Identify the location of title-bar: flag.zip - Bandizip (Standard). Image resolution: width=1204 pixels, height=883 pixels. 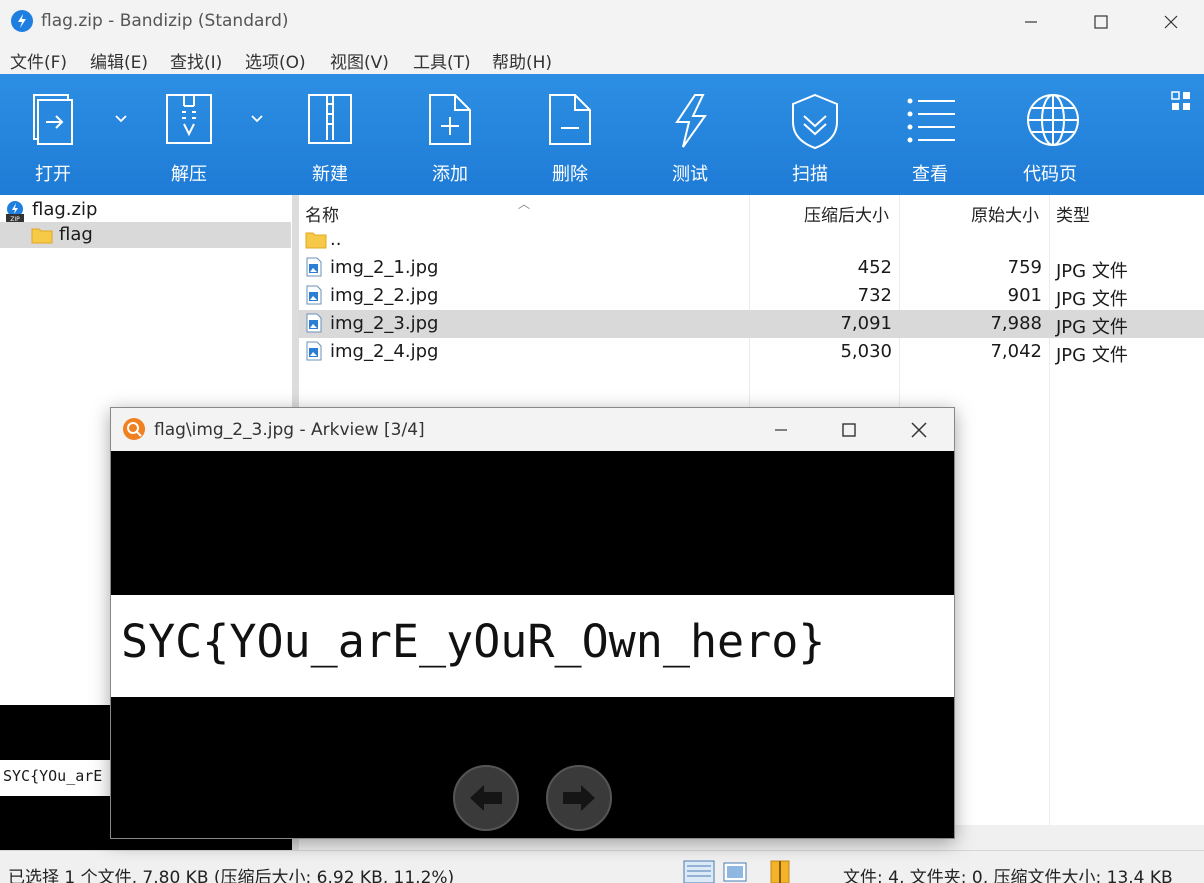
(602, 21).